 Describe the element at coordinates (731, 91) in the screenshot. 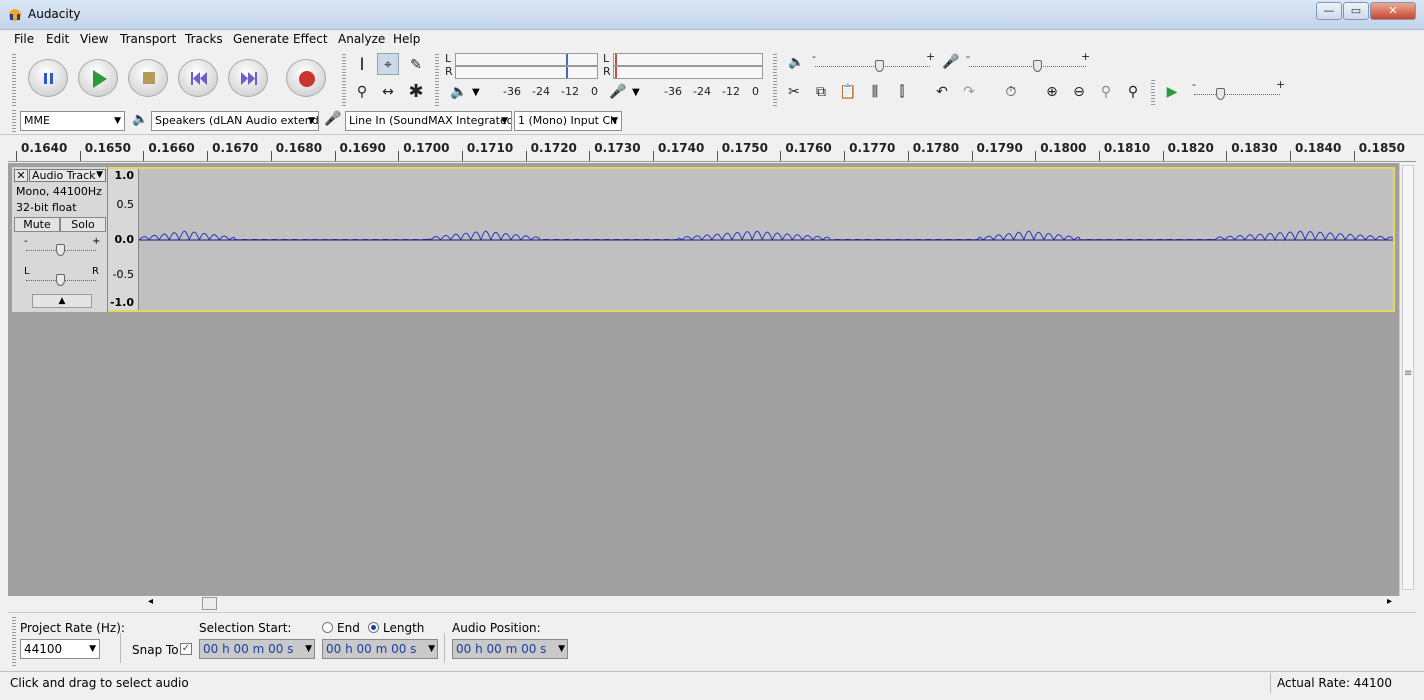

I see `meter-tick: -12` at that location.